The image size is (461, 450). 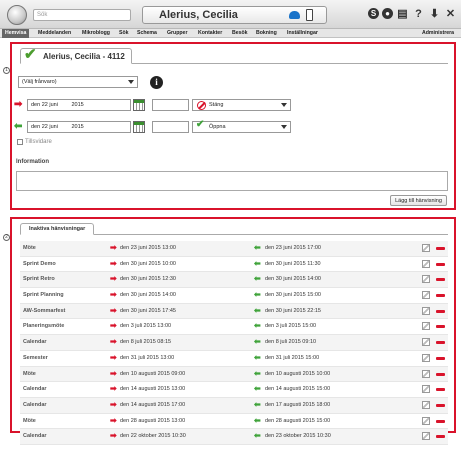 I want to click on nav-item-grupper: Grupper, so click(x=177, y=33).